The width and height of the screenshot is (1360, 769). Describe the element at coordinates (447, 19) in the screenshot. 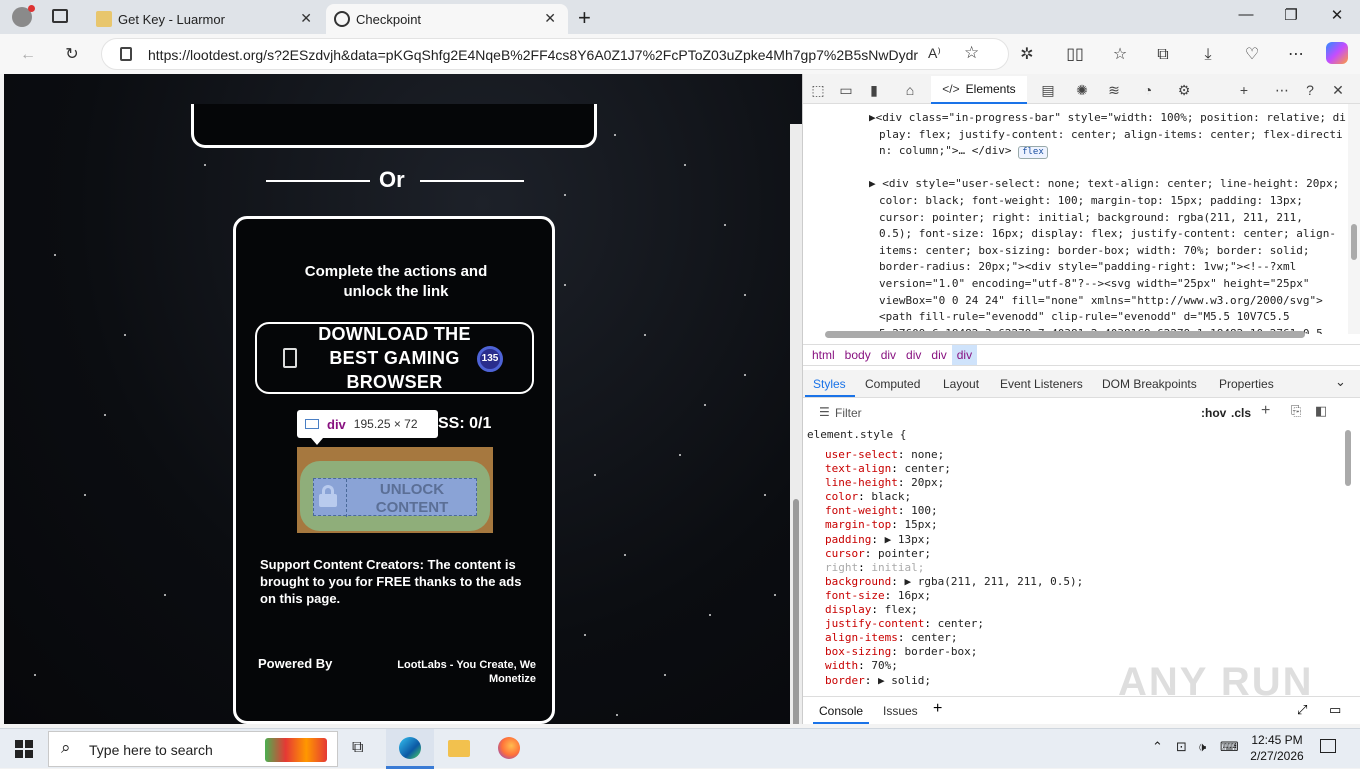

I see `tab-checkpoint: Checkpoint ✕` at that location.